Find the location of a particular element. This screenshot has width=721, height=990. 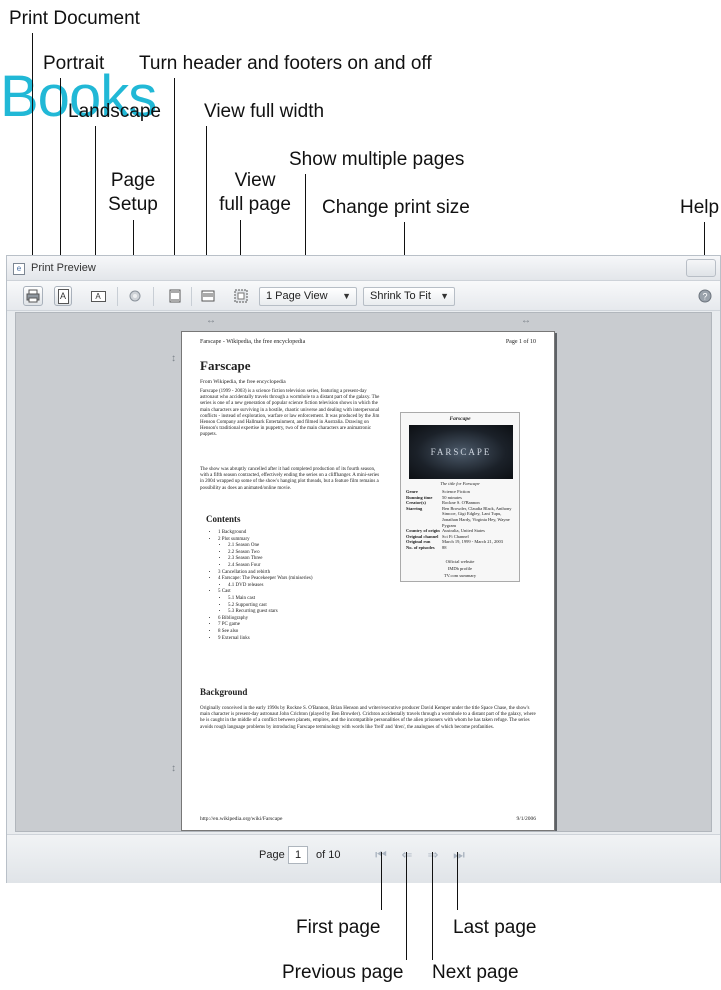

chevron-down-icon: ▼ is located at coordinates (444, 296).